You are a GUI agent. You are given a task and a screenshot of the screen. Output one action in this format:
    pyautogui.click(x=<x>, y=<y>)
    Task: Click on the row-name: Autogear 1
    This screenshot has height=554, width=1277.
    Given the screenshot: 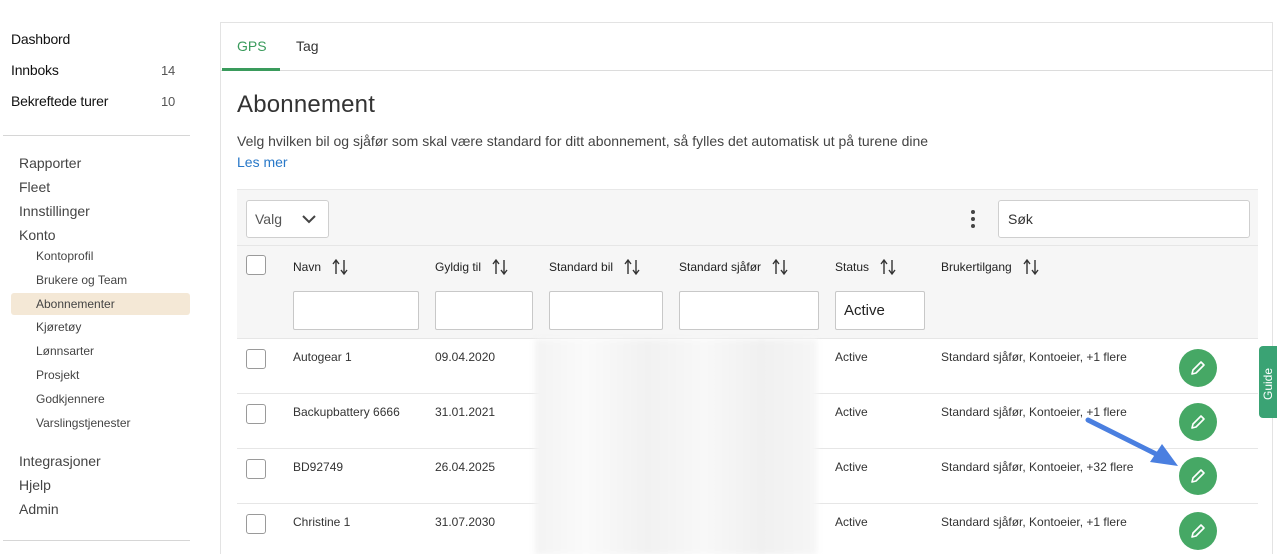 What is the action you would take?
    pyautogui.click(x=322, y=357)
    